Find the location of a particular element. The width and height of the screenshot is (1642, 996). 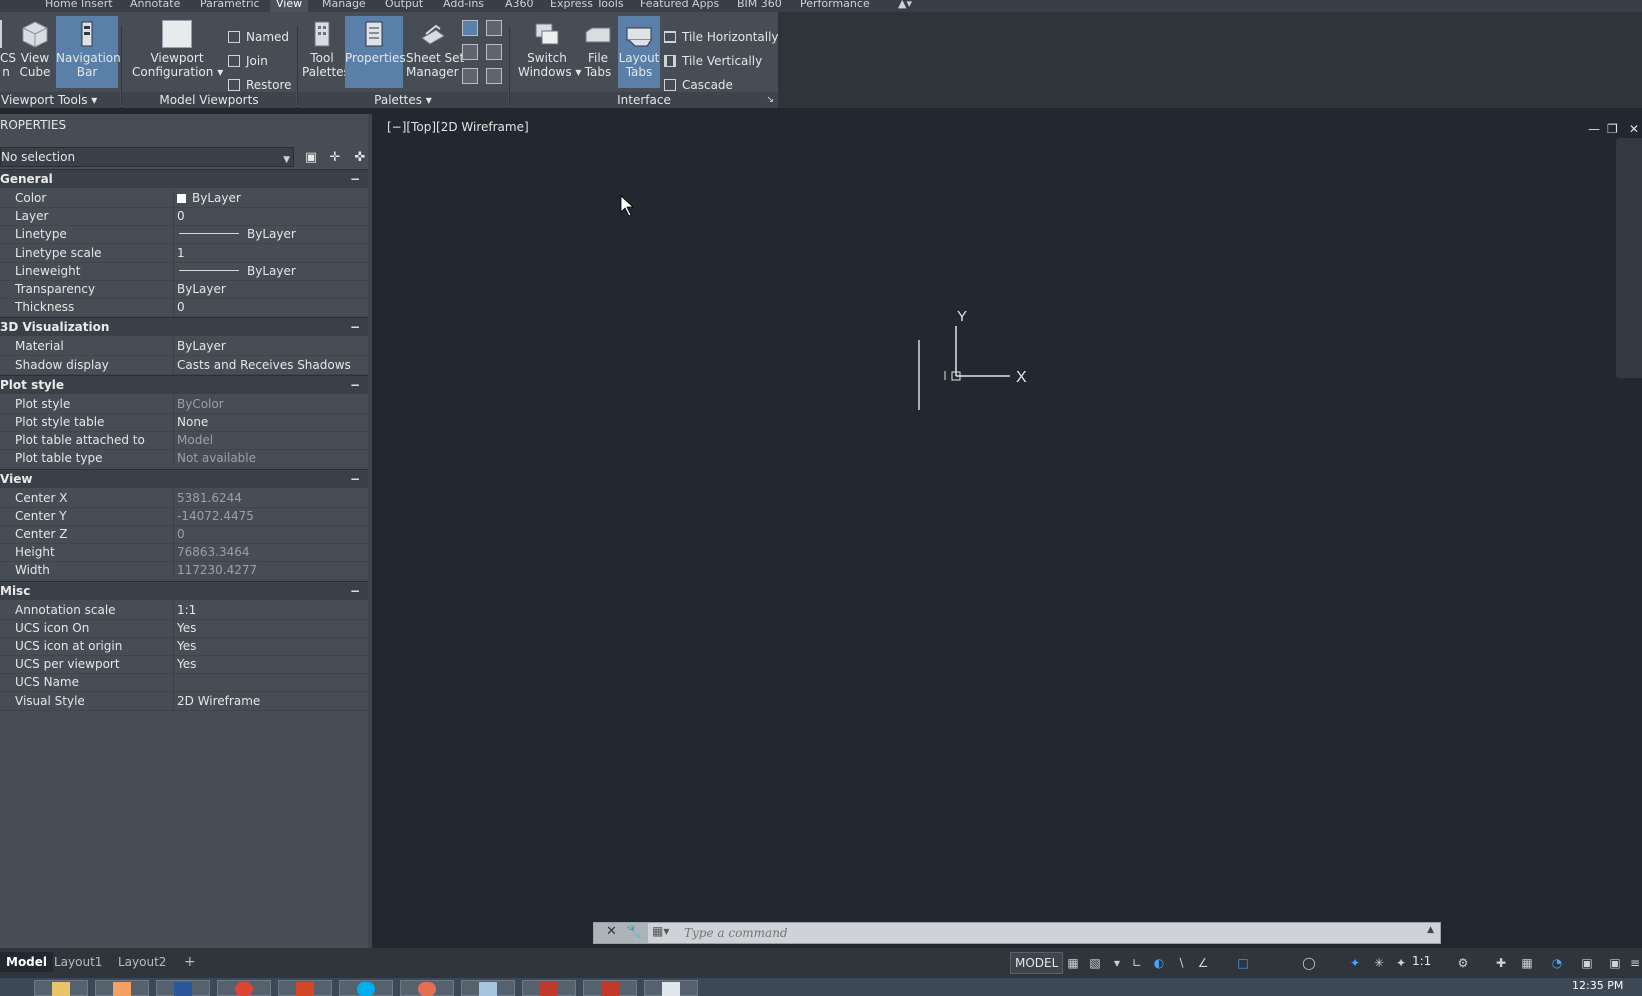

layout-tabs-button: Layout Tabs is located at coordinates (639, 52).